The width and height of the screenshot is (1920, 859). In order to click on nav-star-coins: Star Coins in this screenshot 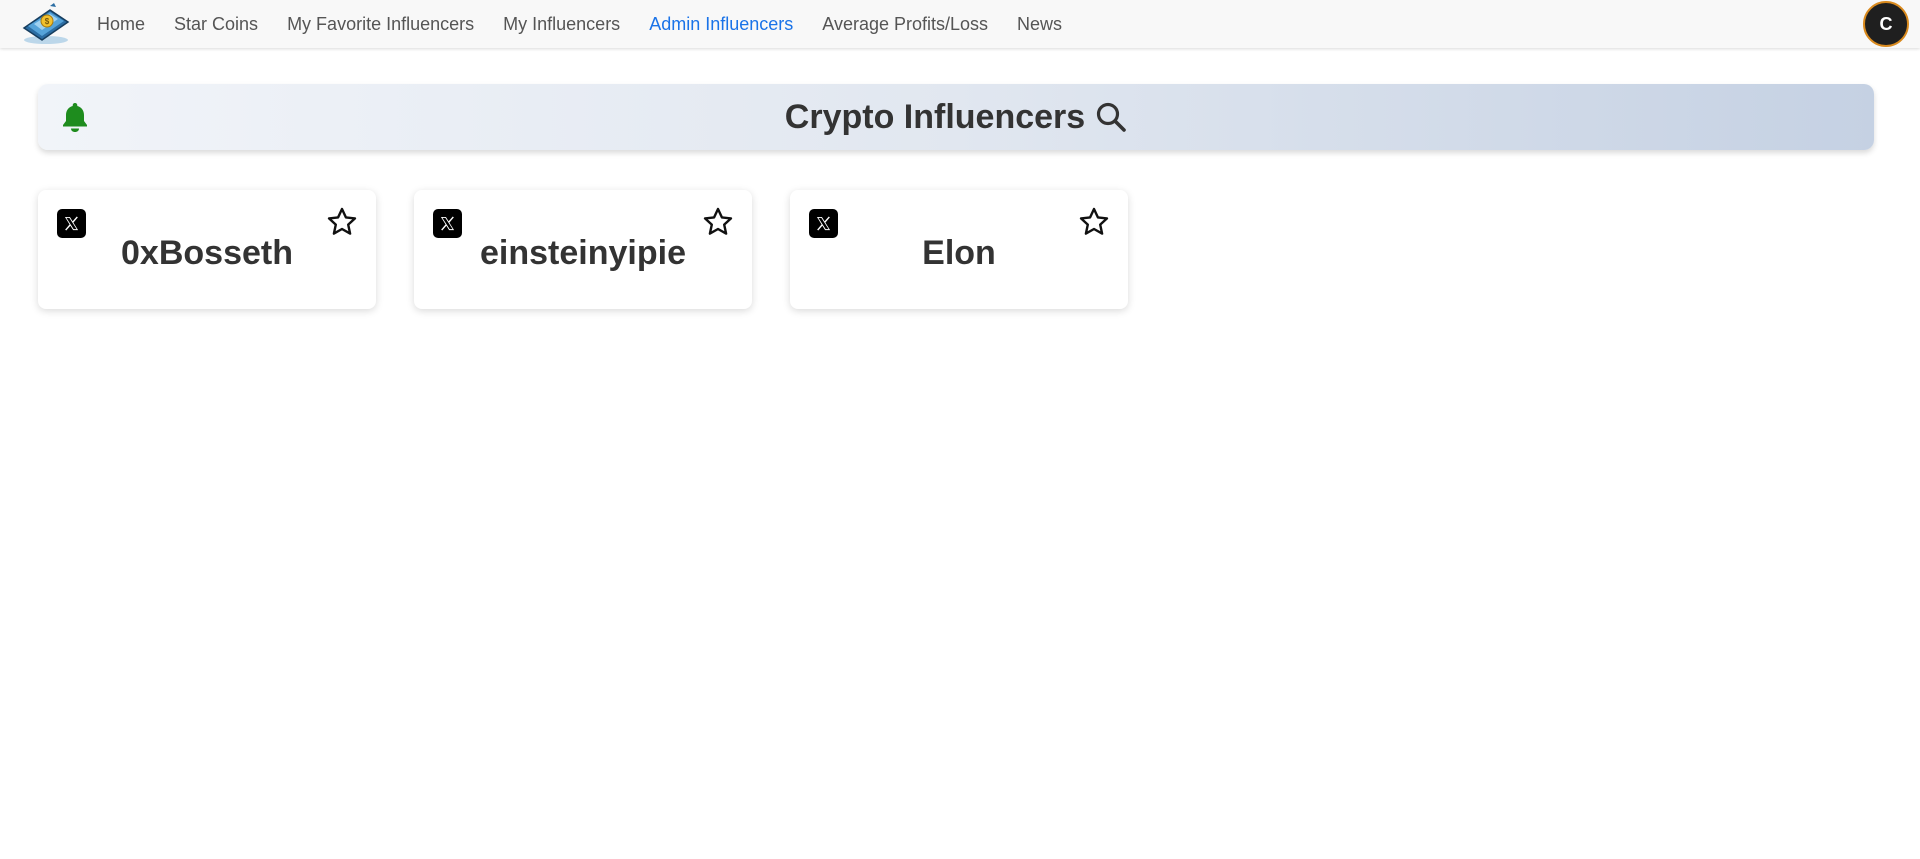, I will do `click(216, 24)`.